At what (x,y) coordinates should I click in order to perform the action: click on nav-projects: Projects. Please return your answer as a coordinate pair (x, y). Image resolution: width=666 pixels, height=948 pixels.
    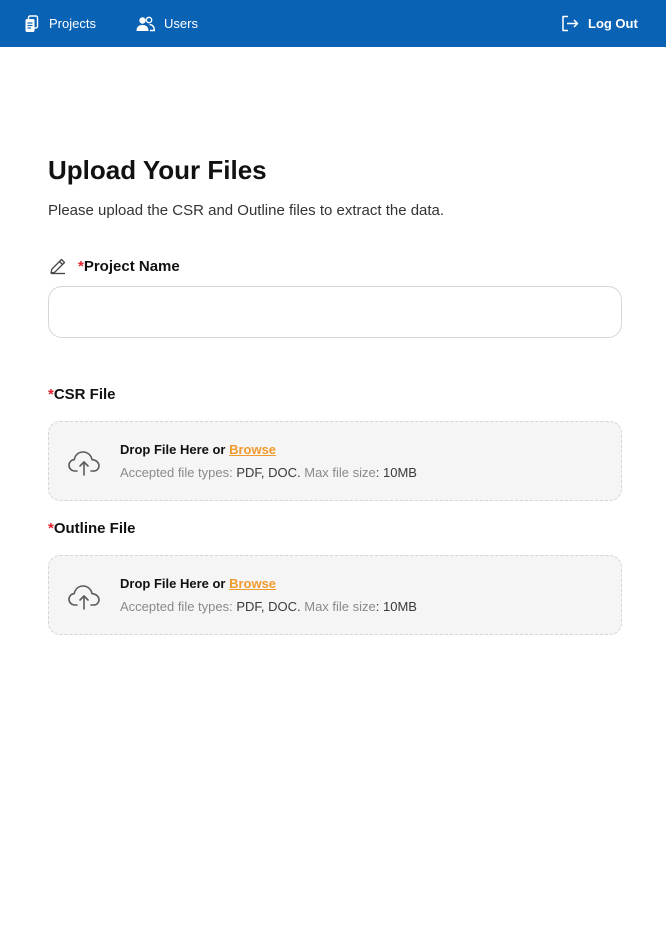
    Looking at the image, I should click on (60, 23).